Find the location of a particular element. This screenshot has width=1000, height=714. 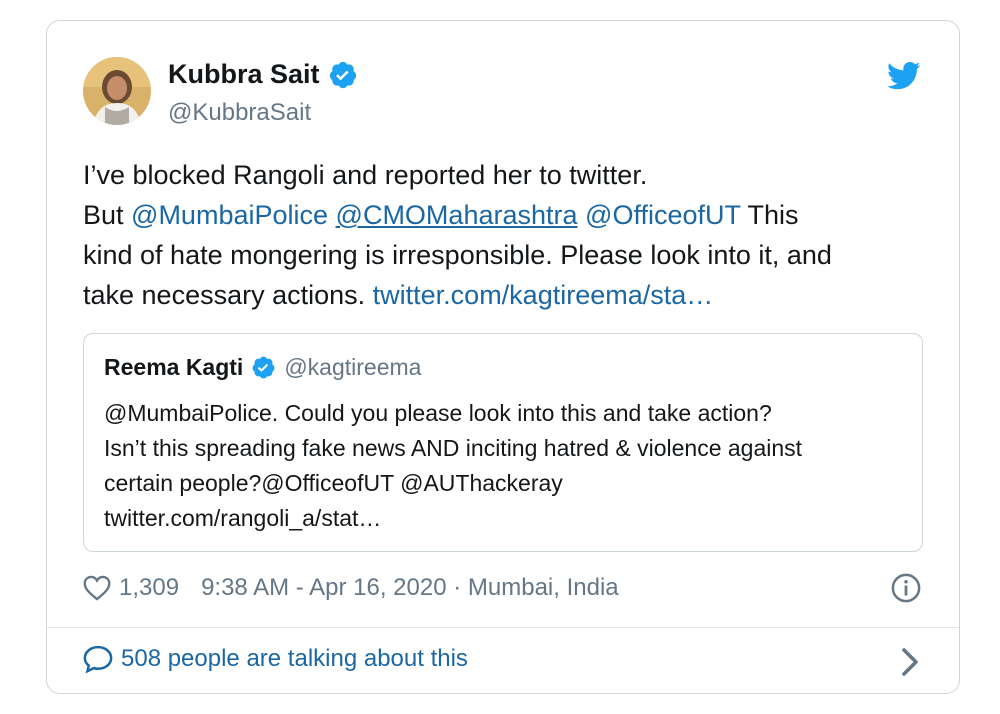

quoted-author-handle: @kagtireema is located at coordinates (353, 367).